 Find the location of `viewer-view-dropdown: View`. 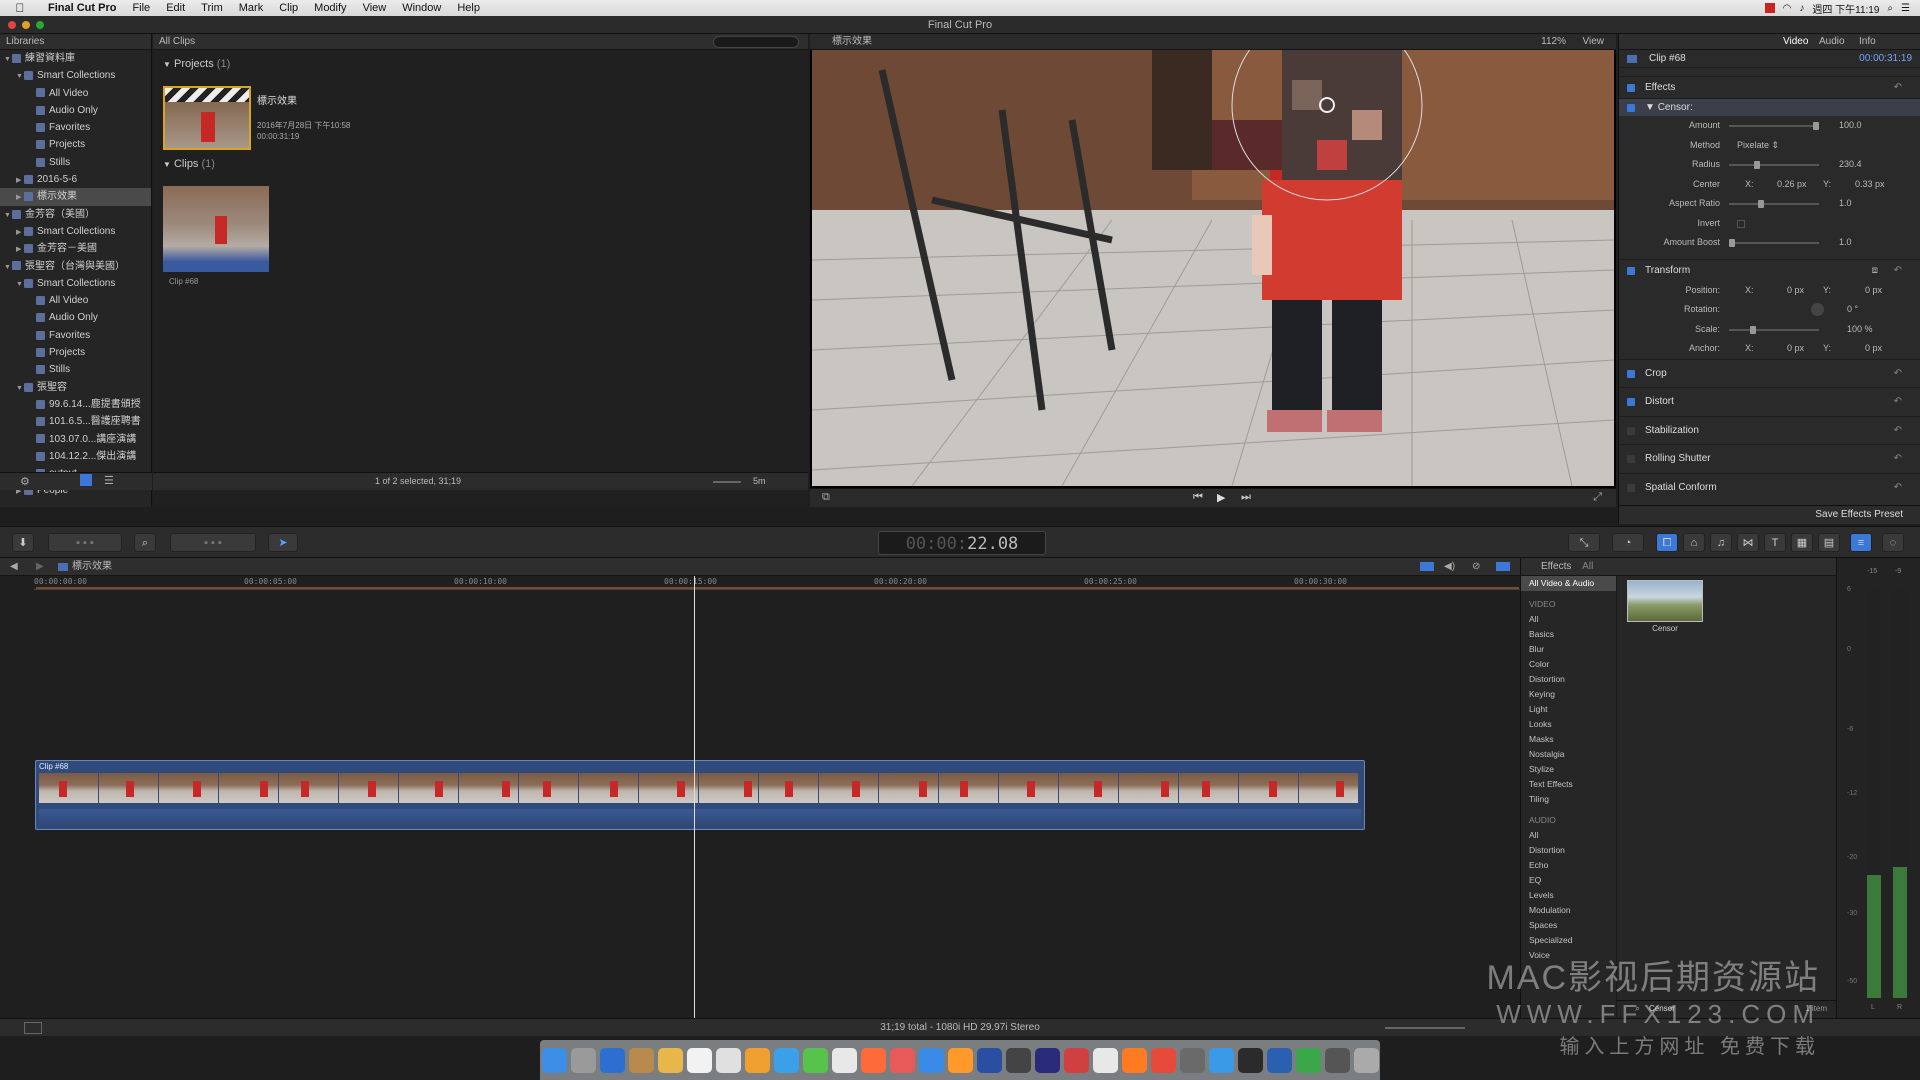

viewer-view-dropdown: View is located at coordinates (1594, 42).